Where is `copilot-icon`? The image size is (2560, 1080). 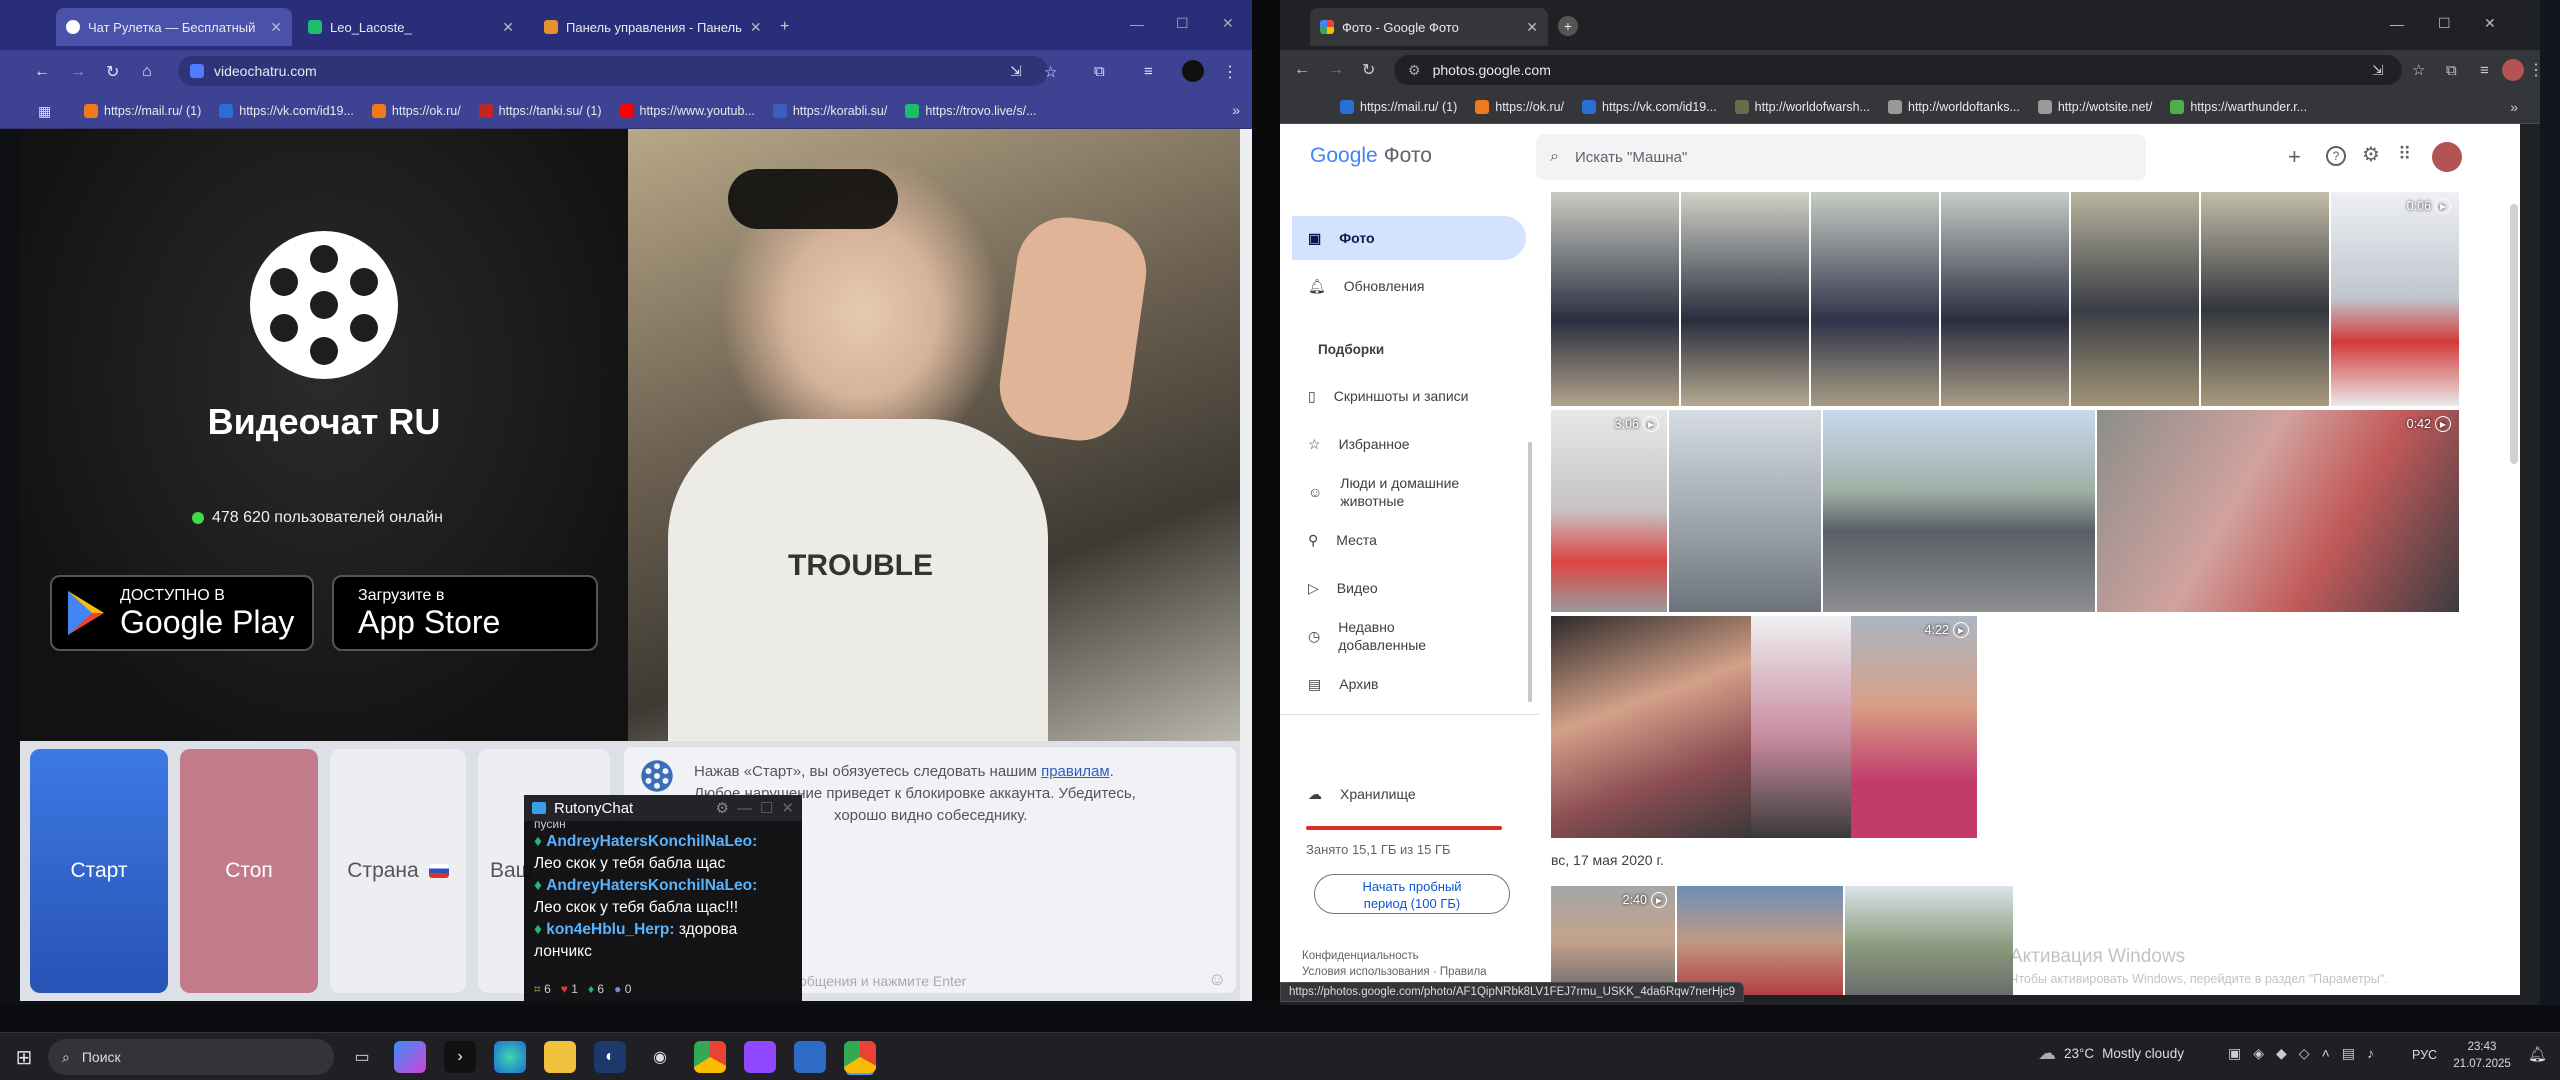
copilot-icon is located at coordinates (410, 1057).